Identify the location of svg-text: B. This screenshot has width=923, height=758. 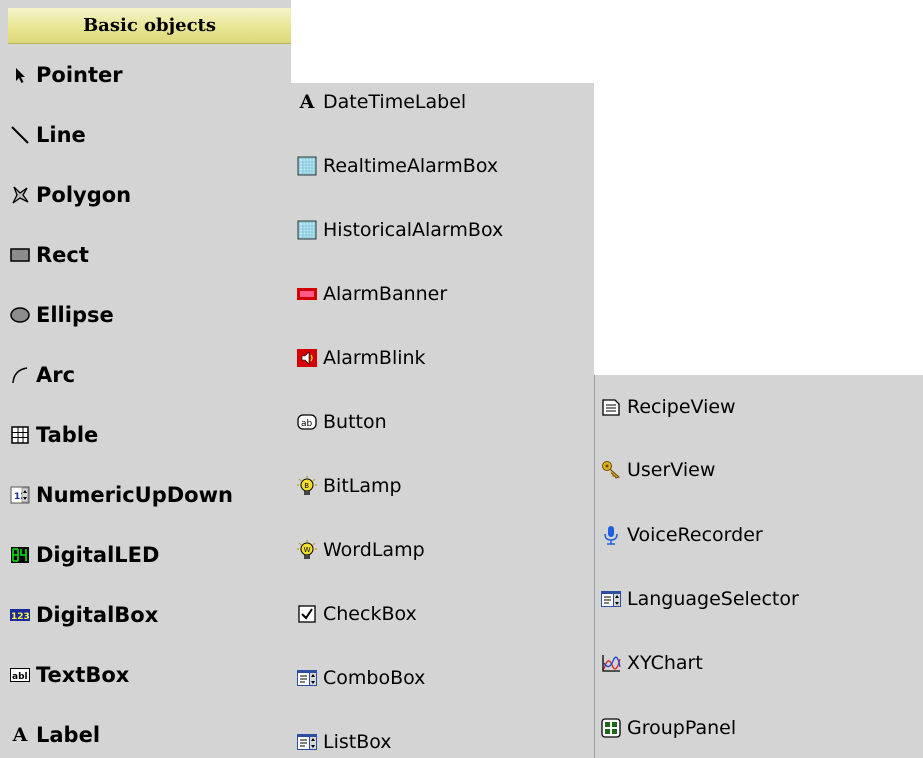
(306, 486).